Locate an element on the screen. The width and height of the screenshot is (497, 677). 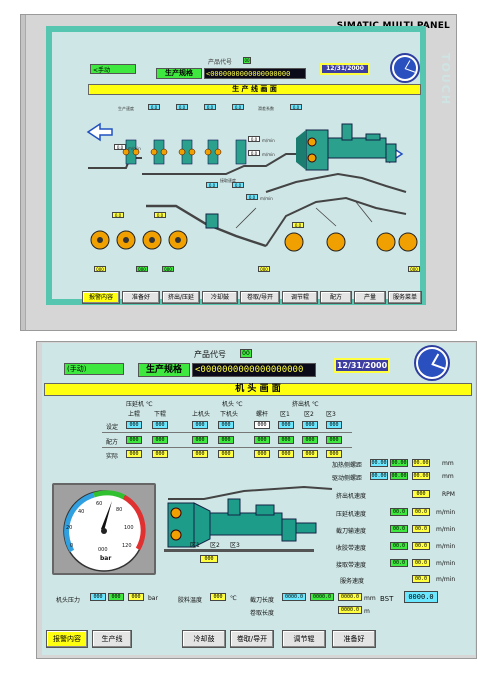
head-pressure-actual: 000 is located at coordinates (136, 597).